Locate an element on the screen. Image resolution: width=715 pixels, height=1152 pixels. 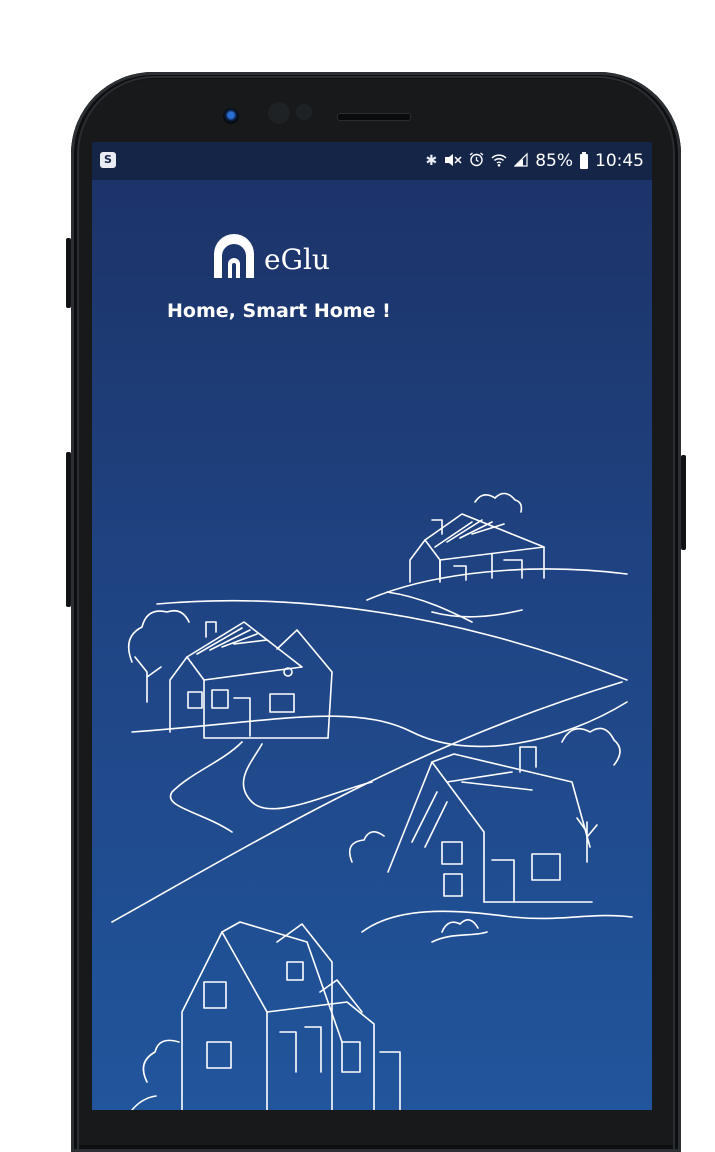
volume-up-button is located at coordinates (68, 273).